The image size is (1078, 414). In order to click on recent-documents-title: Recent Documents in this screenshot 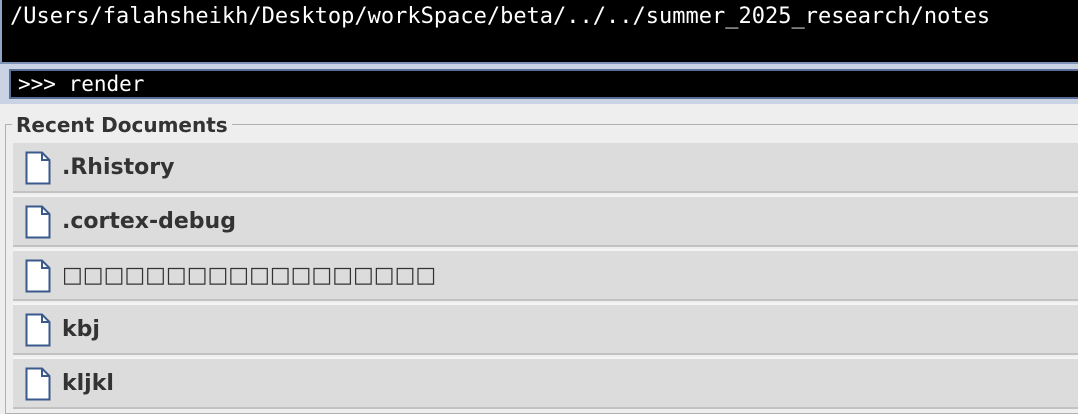, I will do `click(122, 125)`.